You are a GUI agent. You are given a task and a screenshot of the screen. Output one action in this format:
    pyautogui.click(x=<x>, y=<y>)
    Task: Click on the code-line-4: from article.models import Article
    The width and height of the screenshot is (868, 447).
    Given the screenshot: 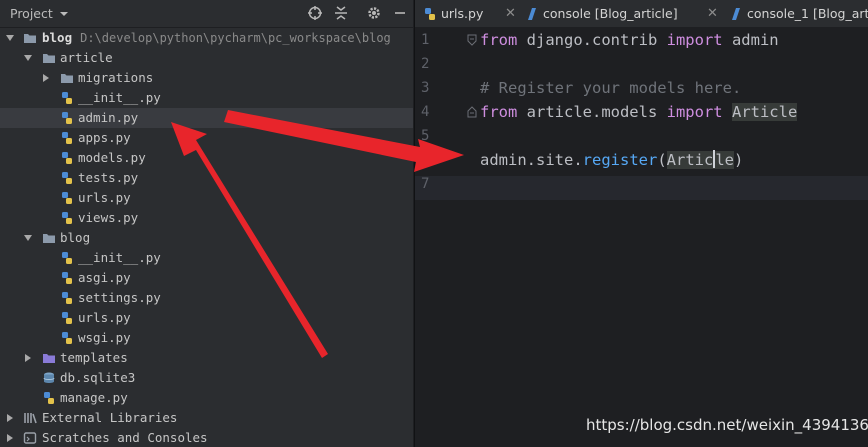 What is the action you would take?
    pyautogui.click(x=639, y=112)
    